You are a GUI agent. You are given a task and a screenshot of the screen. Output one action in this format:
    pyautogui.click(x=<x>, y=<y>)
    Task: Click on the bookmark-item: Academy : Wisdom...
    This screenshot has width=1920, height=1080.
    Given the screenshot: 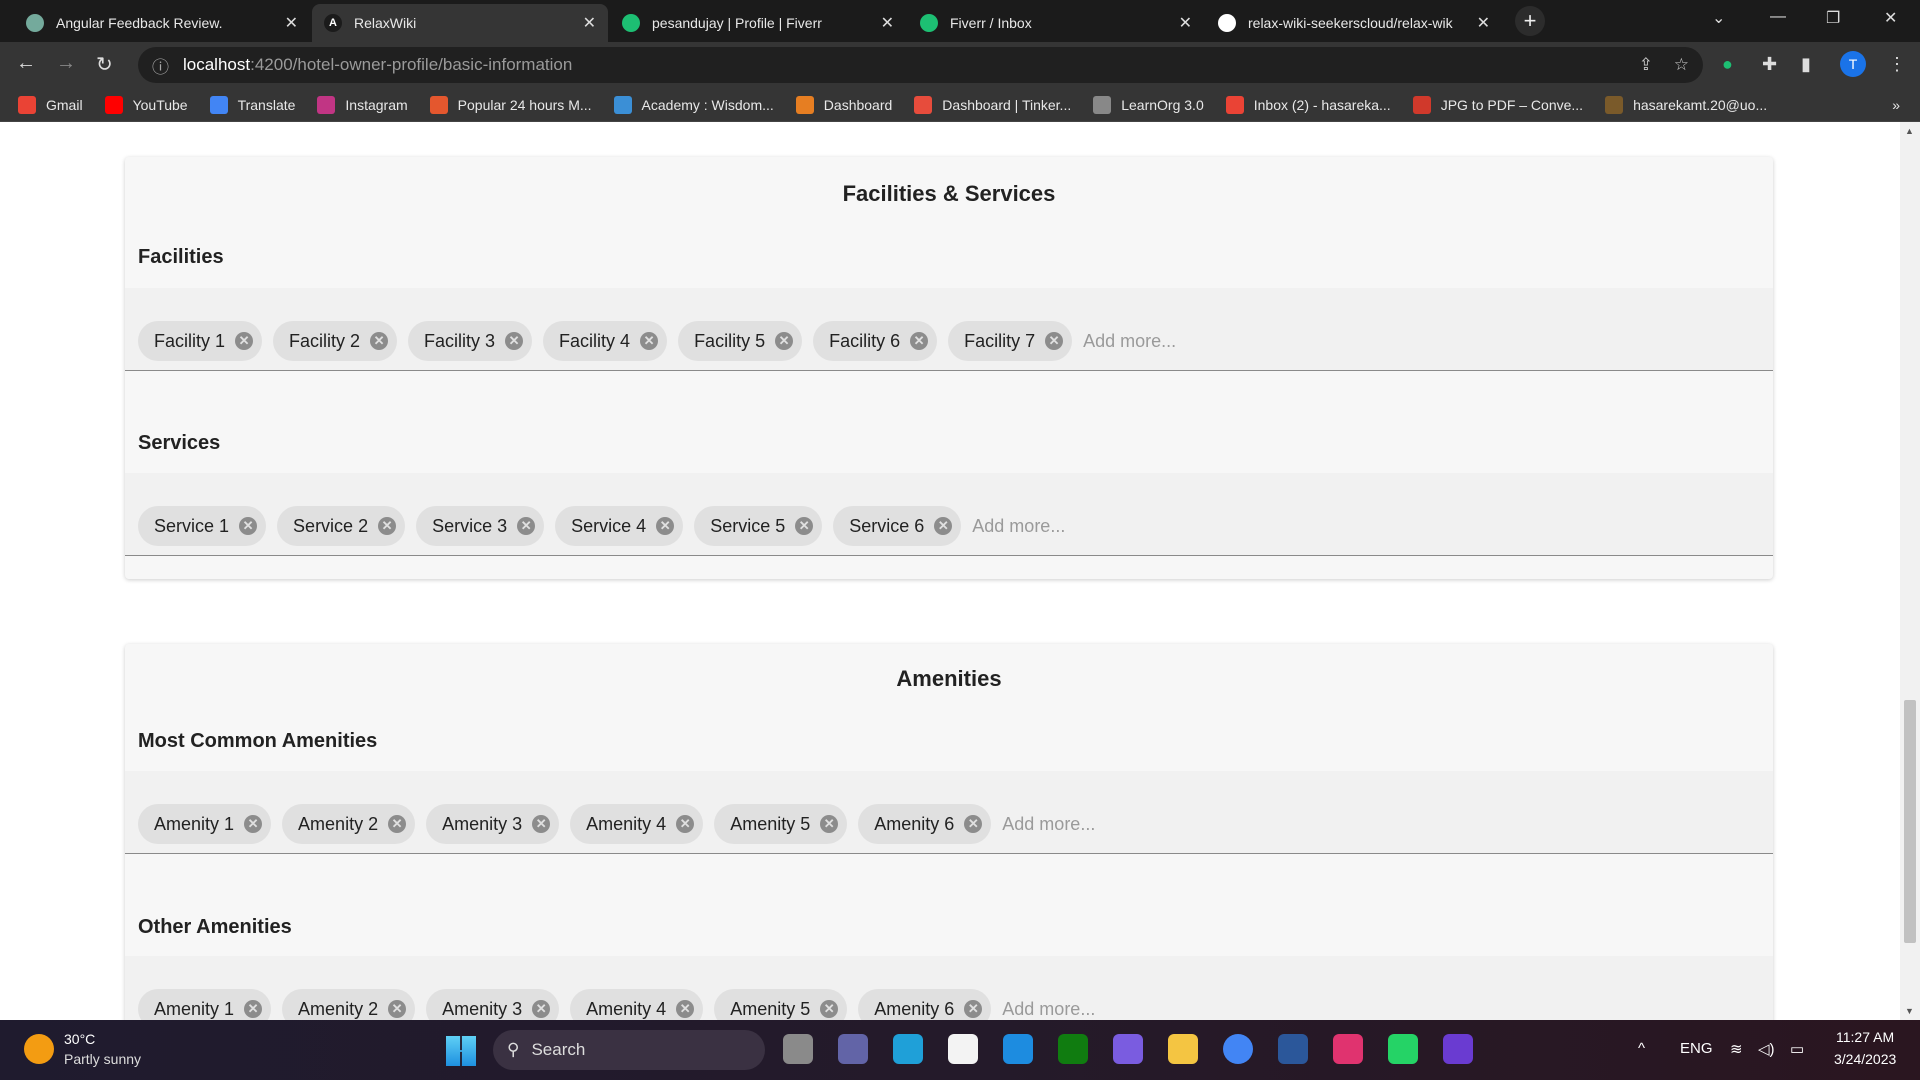 What is the action you would take?
    pyautogui.click(x=693, y=104)
    